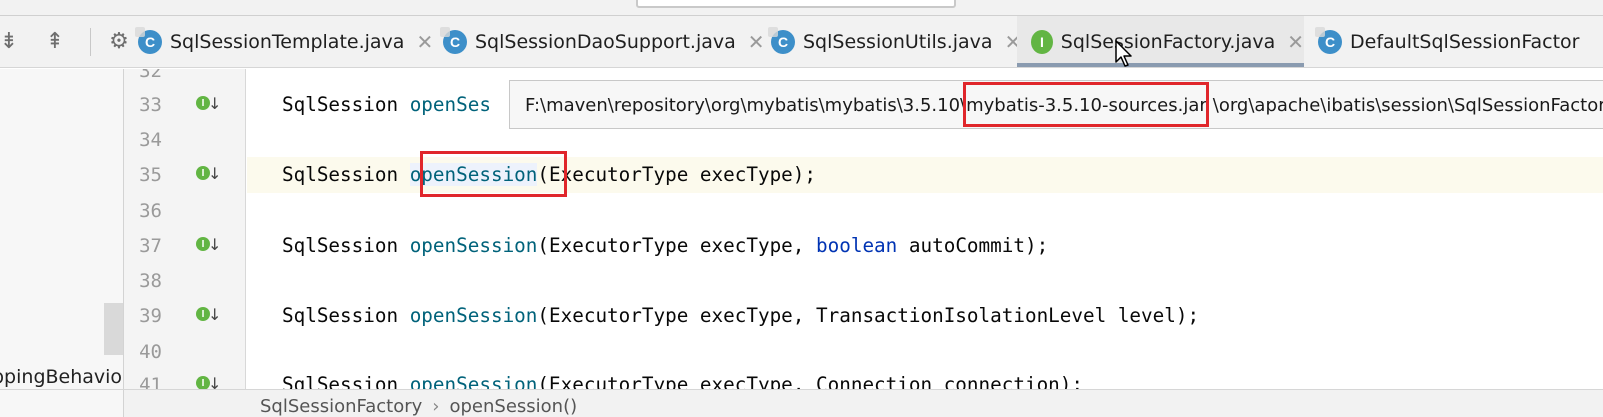  What do you see at coordinates (150, 246) in the screenshot?
I see `line-number: 37` at bounding box center [150, 246].